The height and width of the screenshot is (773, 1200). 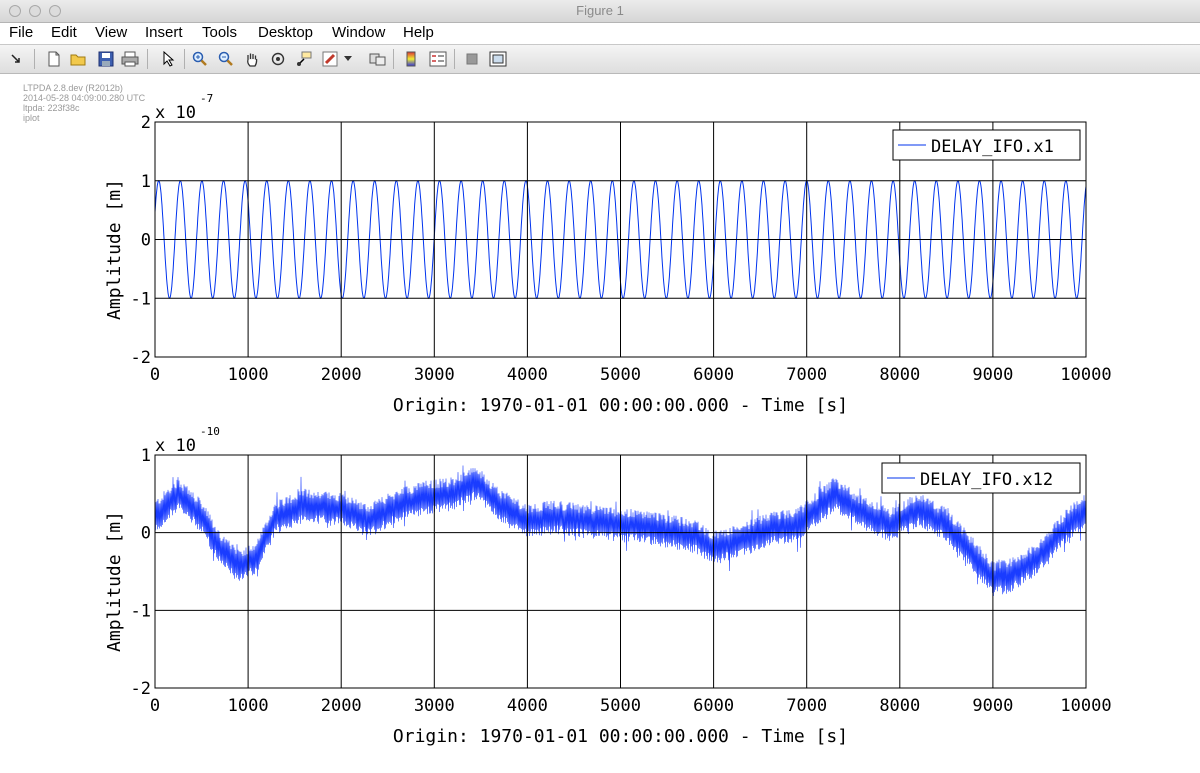 What do you see at coordinates (164, 32) in the screenshot?
I see `menu-insert: Insert` at bounding box center [164, 32].